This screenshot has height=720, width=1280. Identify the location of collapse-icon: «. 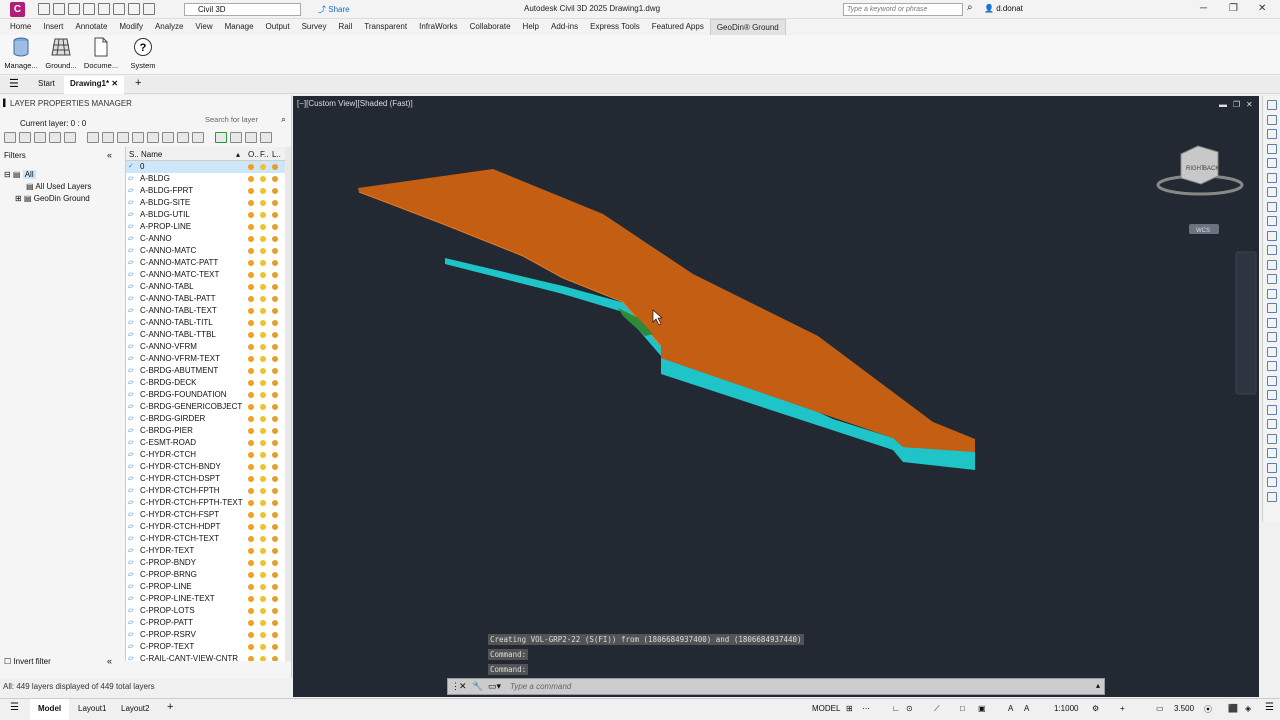
(109, 661).